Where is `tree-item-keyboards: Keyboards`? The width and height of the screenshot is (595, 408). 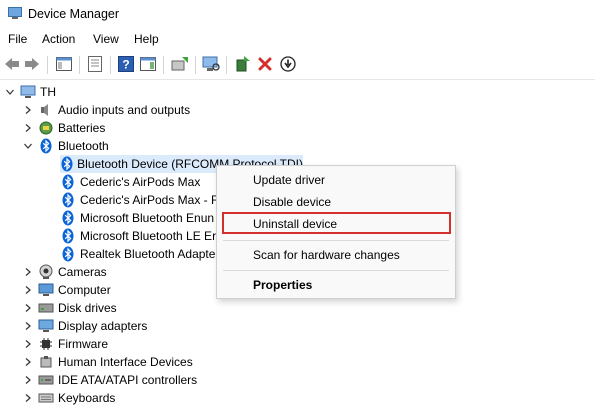 tree-item-keyboards: Keyboards is located at coordinates (68, 398).